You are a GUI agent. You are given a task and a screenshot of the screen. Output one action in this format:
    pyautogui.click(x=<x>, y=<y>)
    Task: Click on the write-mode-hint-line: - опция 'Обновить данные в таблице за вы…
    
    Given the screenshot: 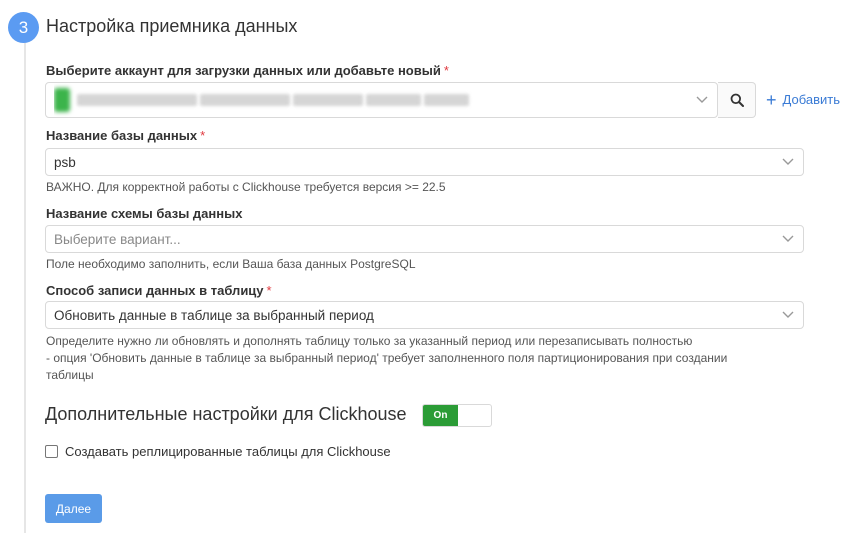 What is the action you would take?
    pyautogui.click(x=387, y=358)
    